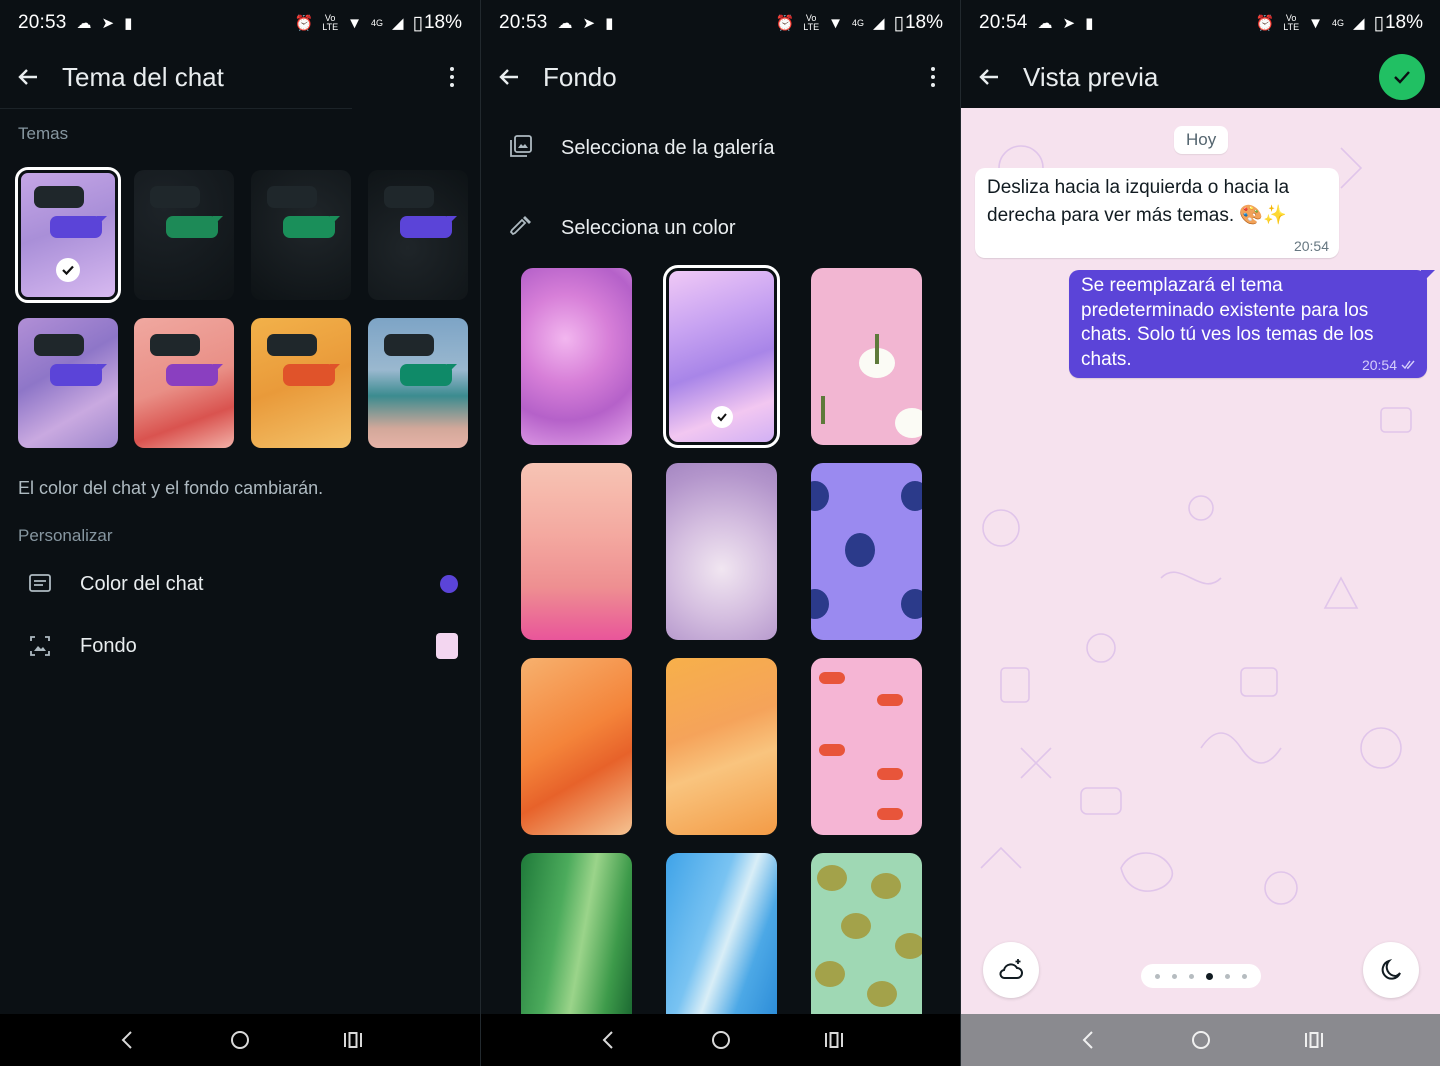 The image size is (1440, 1066). Describe the element at coordinates (1200, 23) in the screenshot. I see `status-bar: 20:54 ☁ ➤ ▮ ⏰ Vo LTE ▼ 4G ◢ ▯ 18%` at that location.